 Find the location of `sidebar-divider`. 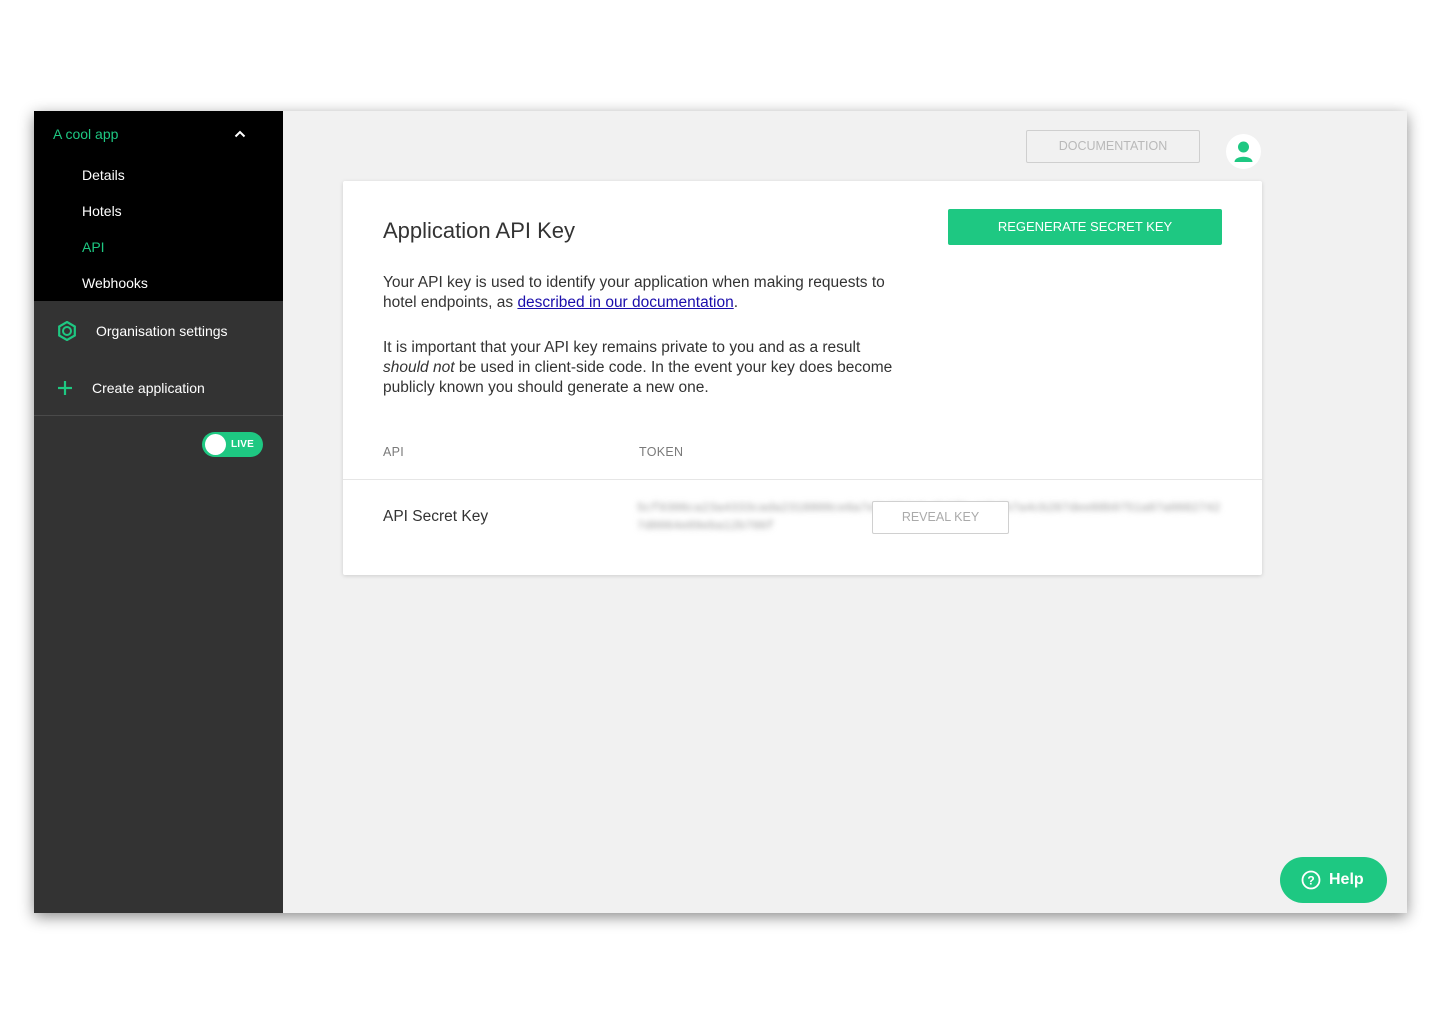

sidebar-divider is located at coordinates (158, 415).